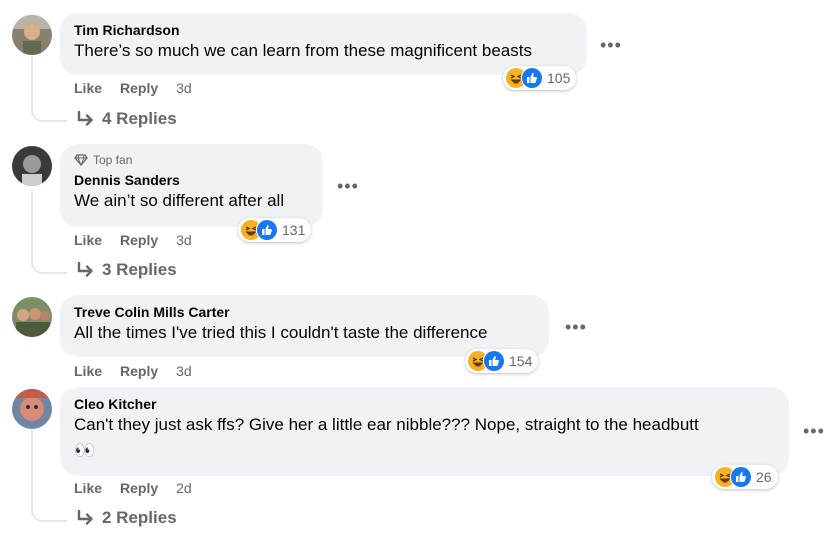 Image resolution: width=827 pixels, height=540 pixels. I want to click on view-replies-button: 4 Replies, so click(126, 119).